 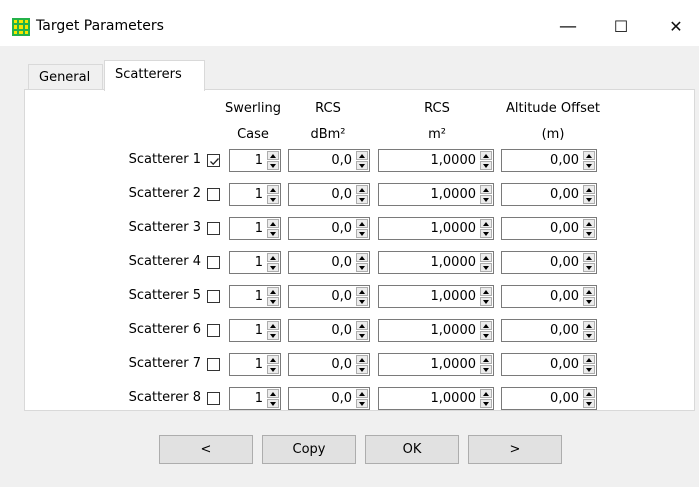 What do you see at coordinates (206, 449) in the screenshot?
I see `previous-button: <` at bounding box center [206, 449].